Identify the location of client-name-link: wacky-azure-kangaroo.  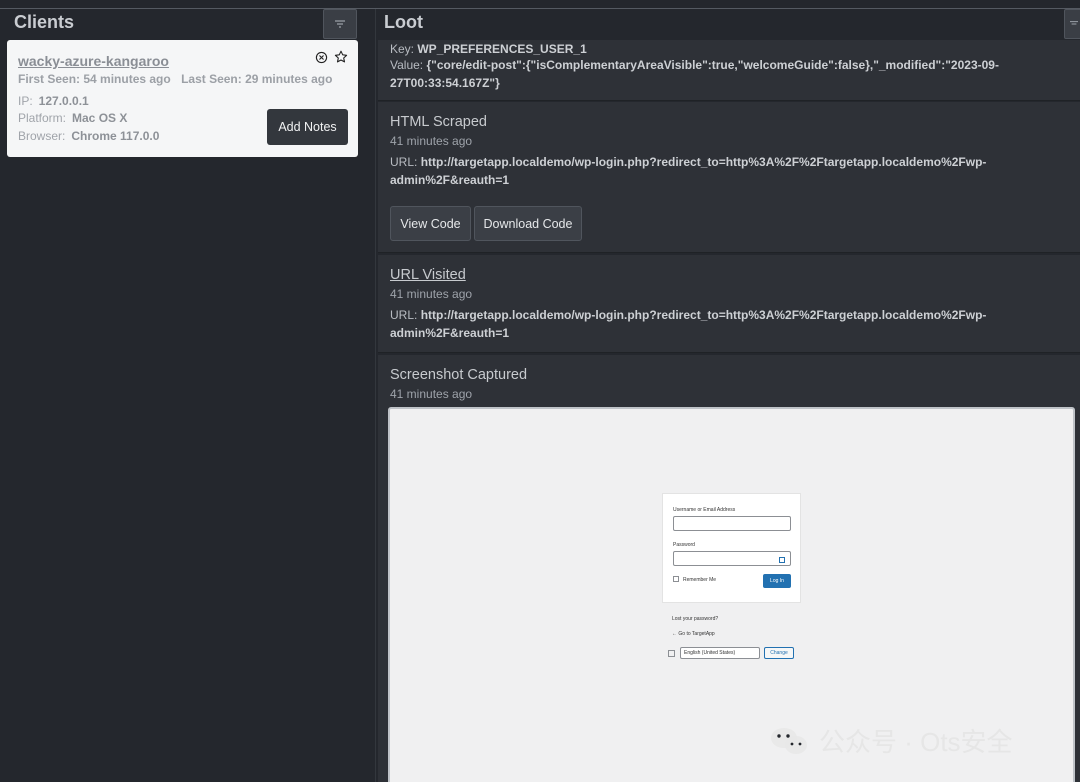
(93, 61).